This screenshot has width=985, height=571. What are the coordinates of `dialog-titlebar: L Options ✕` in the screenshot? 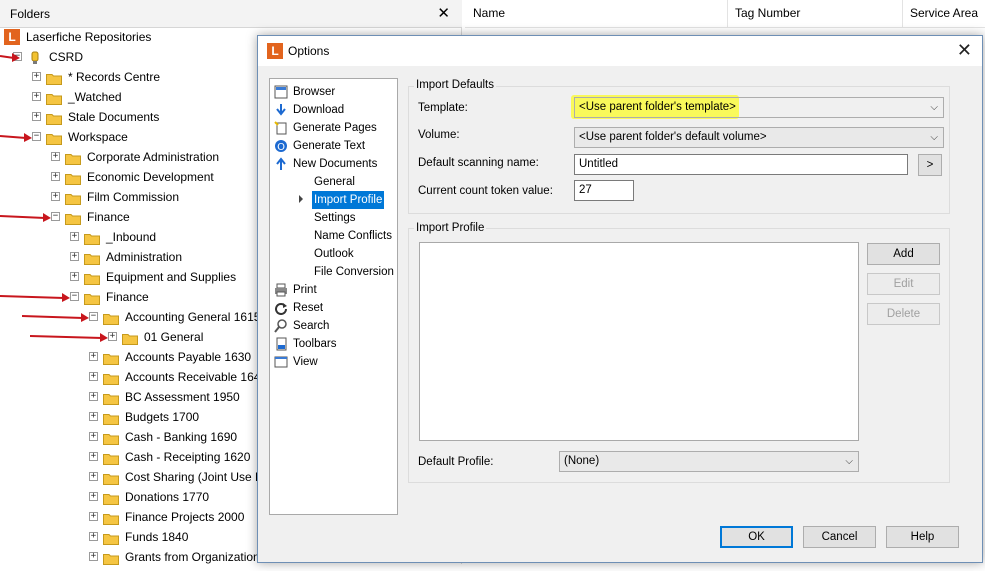 It's located at (620, 51).